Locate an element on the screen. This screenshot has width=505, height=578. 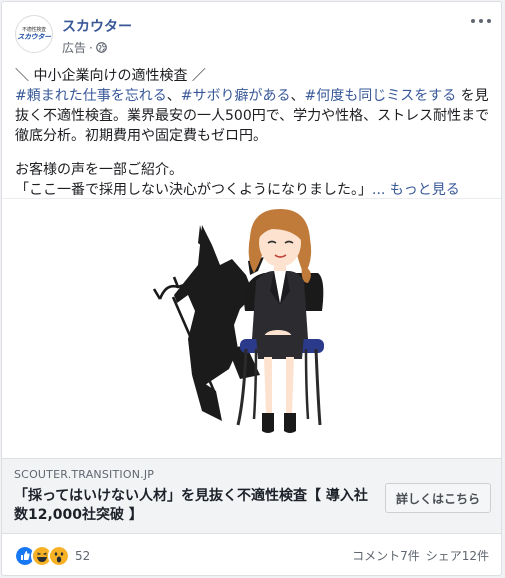
post-footer: 52 コメント7件 シェア12件 is located at coordinates (251, 554).